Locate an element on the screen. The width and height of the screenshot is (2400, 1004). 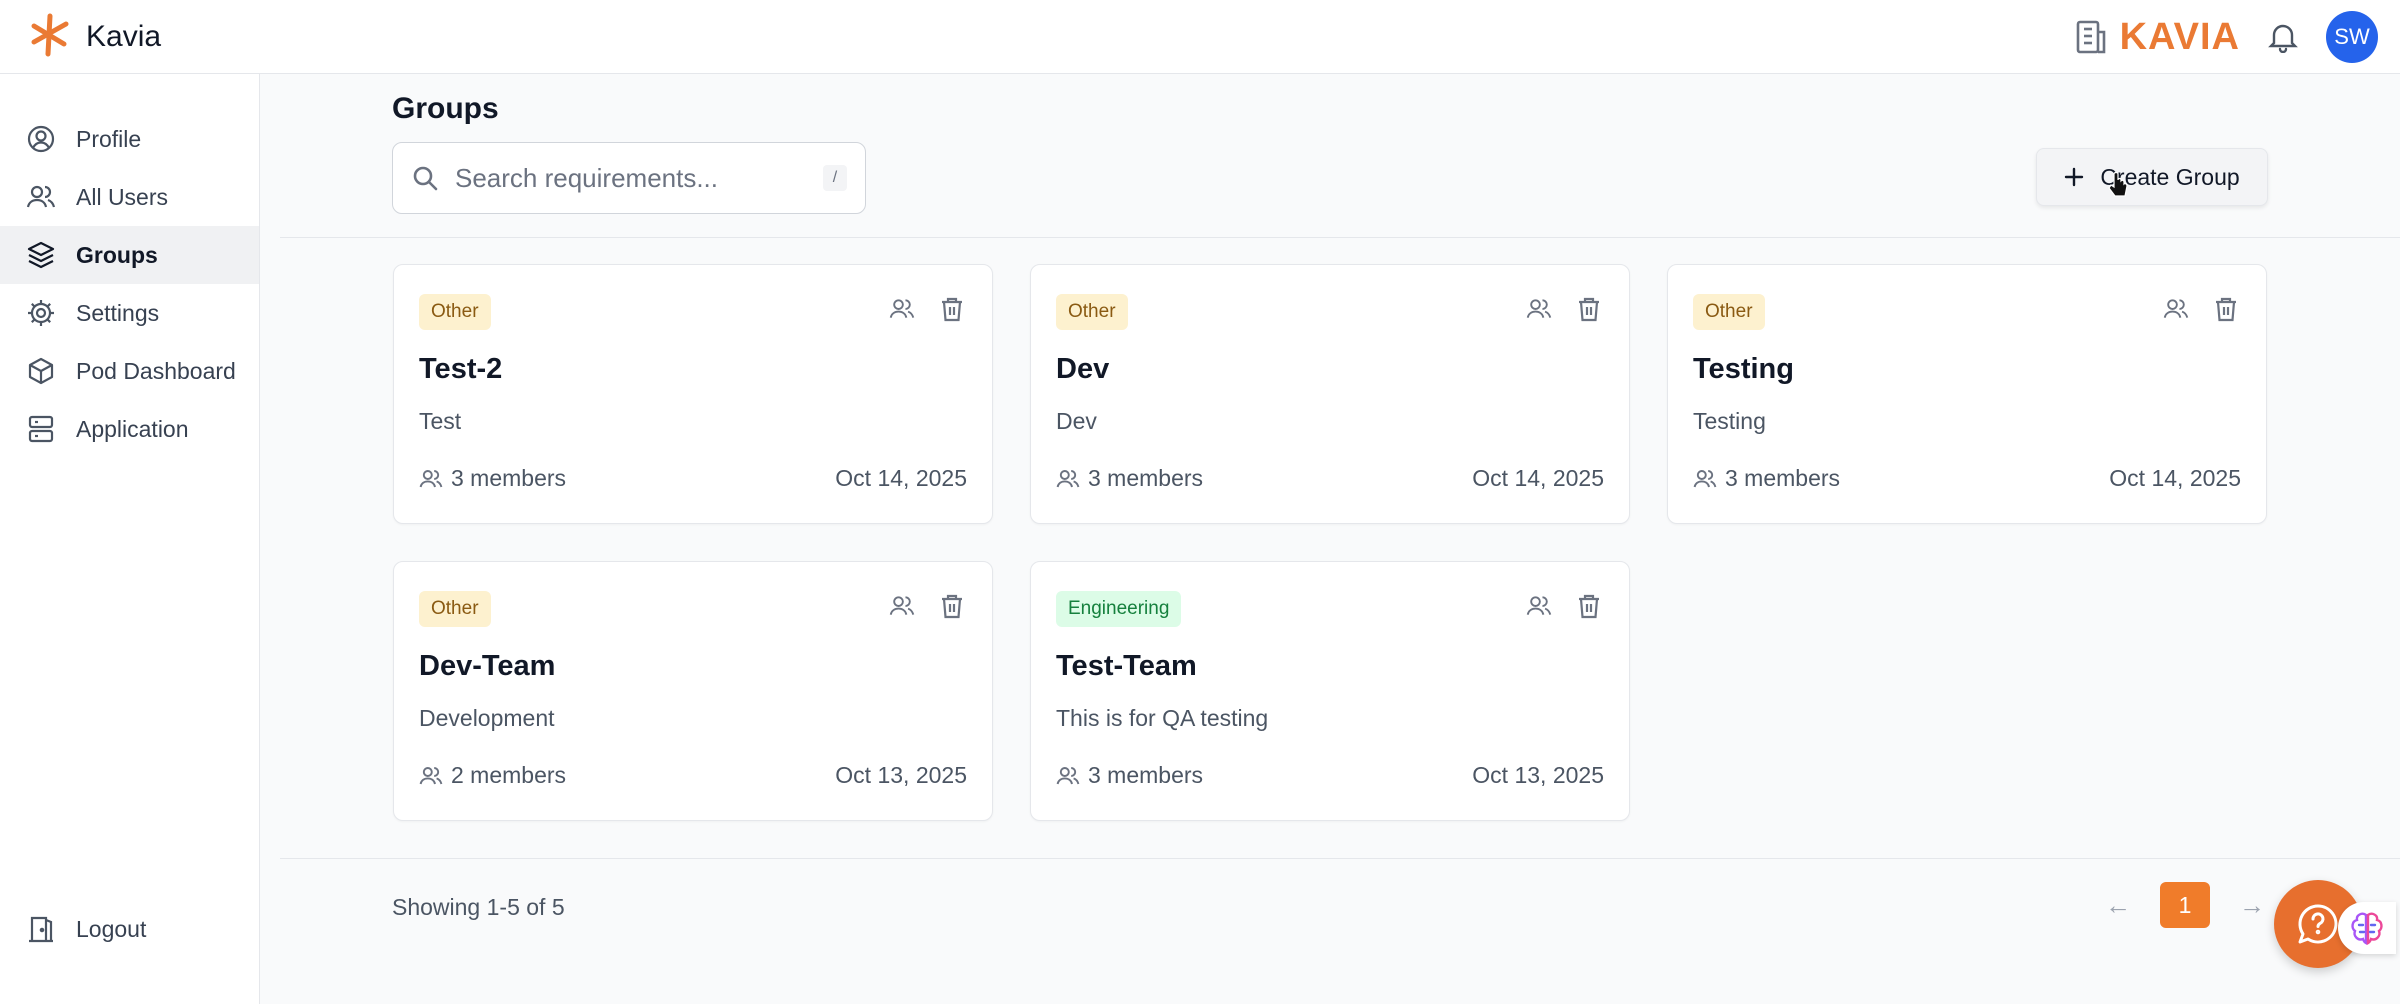
layers-icon is located at coordinates (41, 255).